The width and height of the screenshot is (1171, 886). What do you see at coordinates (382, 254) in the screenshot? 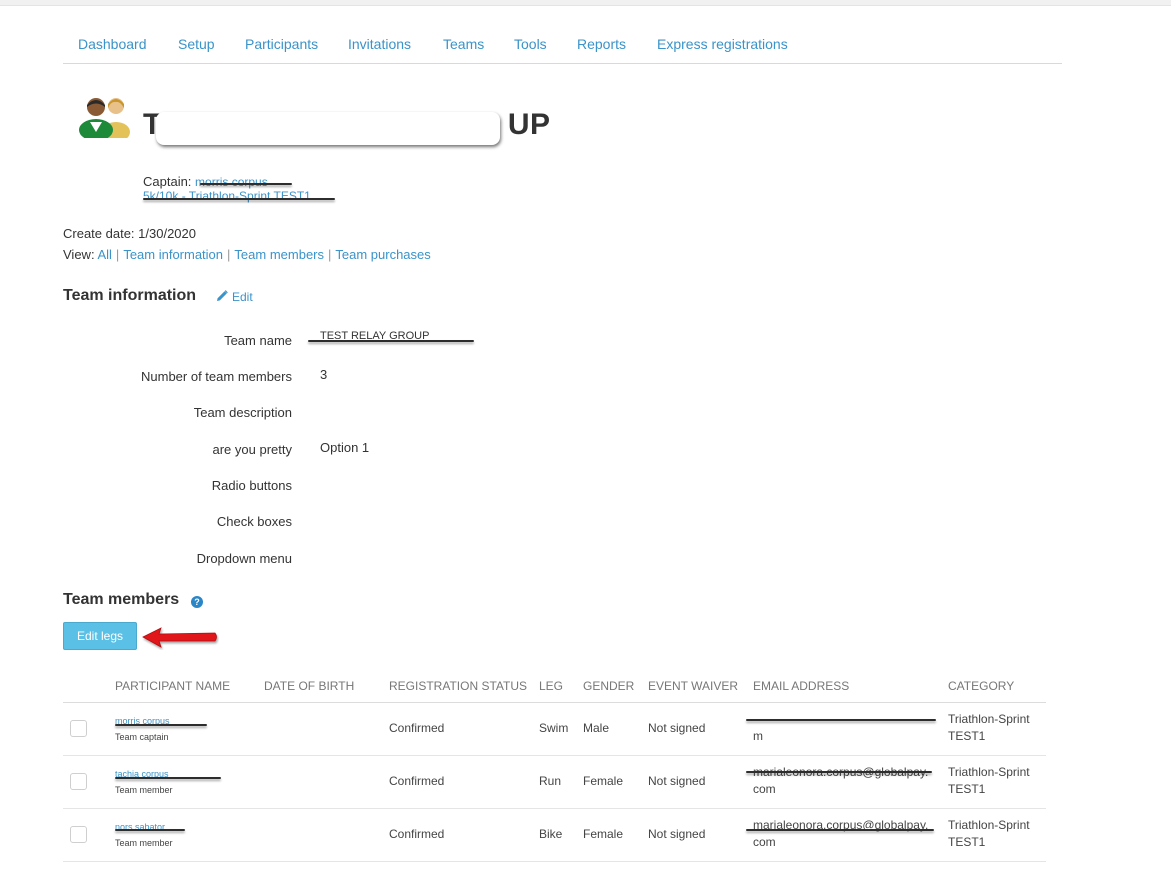
I see `view-team-purchases-link: Team purchases` at bounding box center [382, 254].